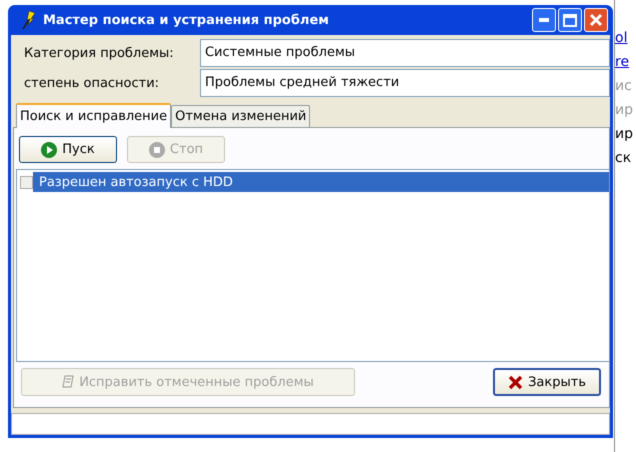 The image size is (636, 452). Describe the element at coordinates (623, 158) in the screenshot. I see `background-text: ск` at that location.